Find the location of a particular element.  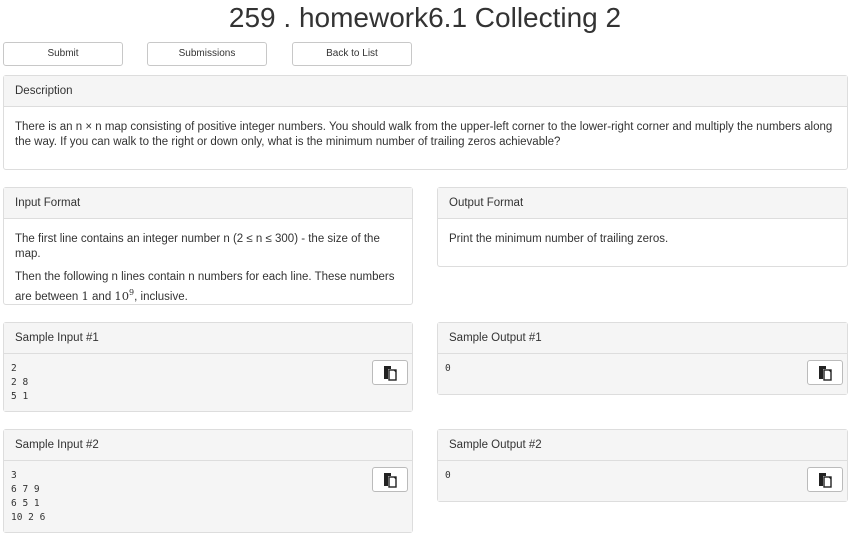

copy-sample-input-2-button is located at coordinates (390, 479).